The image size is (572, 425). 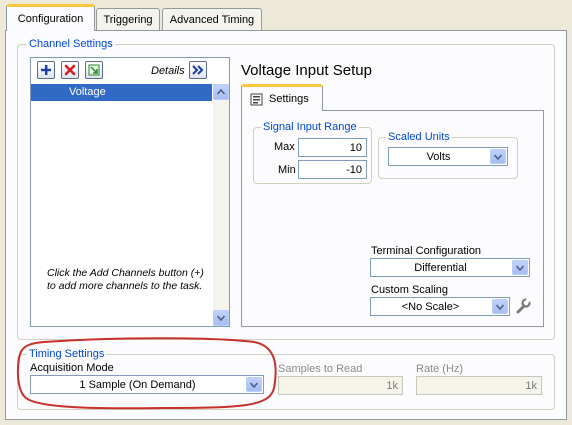 I want to click on tab-label: Advanced Timing, so click(x=212, y=19).